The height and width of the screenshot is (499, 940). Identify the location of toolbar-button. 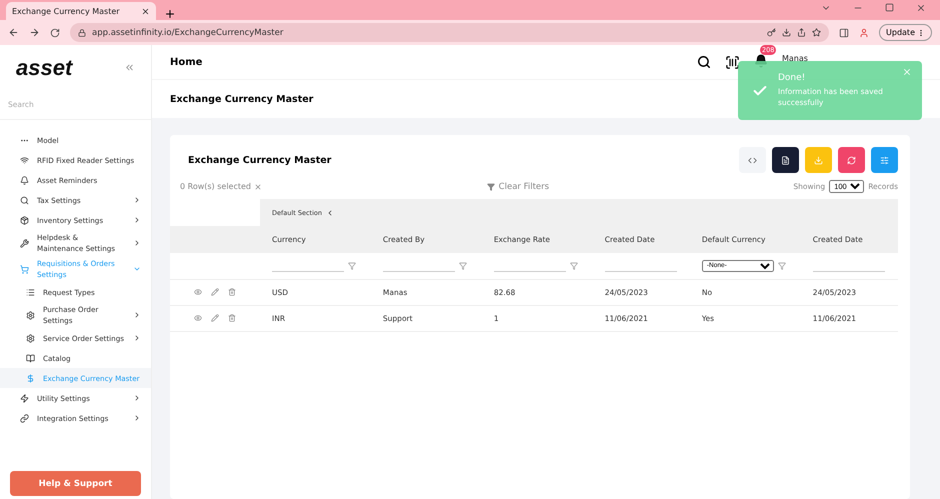
(785, 160).